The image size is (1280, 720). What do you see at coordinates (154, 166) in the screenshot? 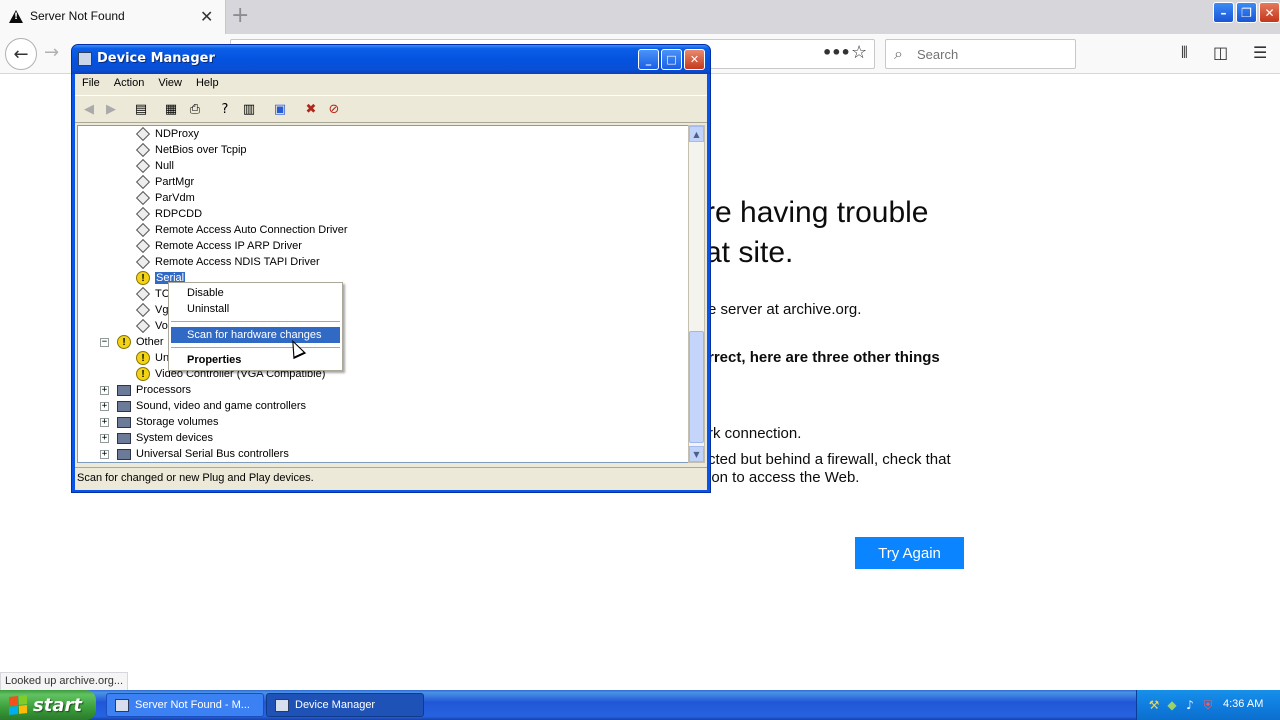
I see `tree-item: Null` at bounding box center [154, 166].